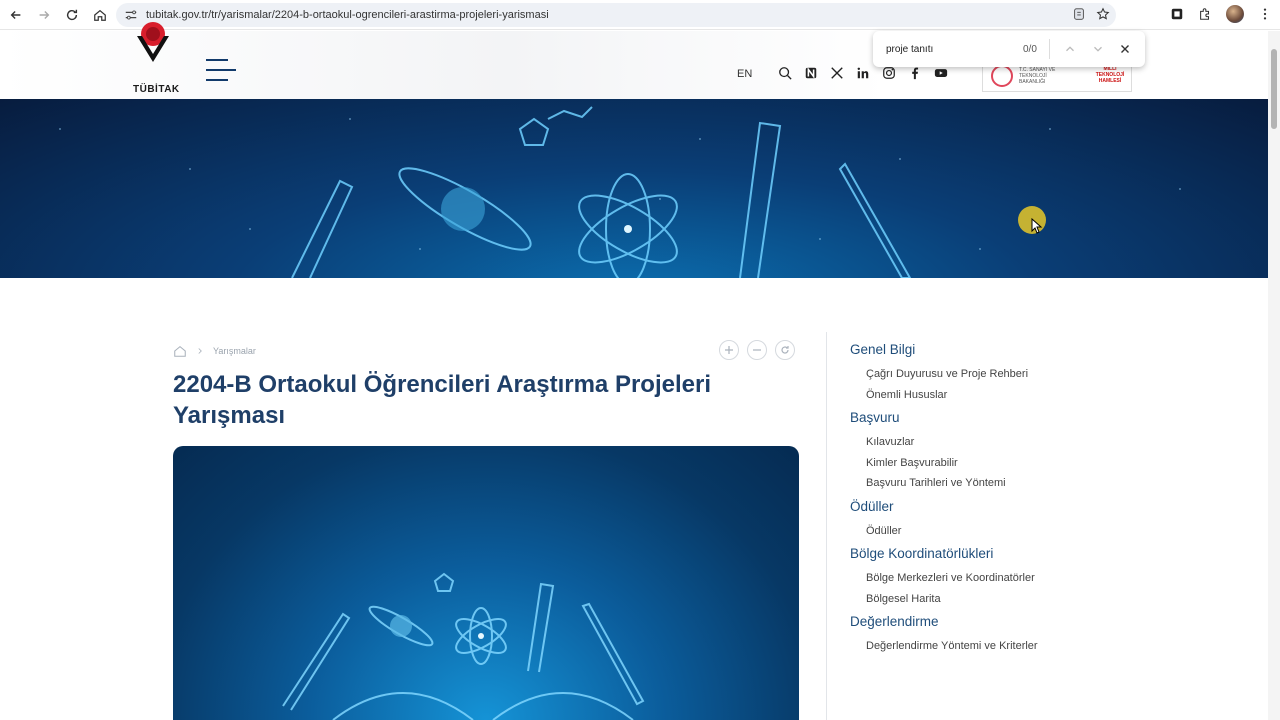 This screenshot has width=1280, height=720. Describe the element at coordinates (889, 73) in the screenshot. I see `instagram-icon` at that location.